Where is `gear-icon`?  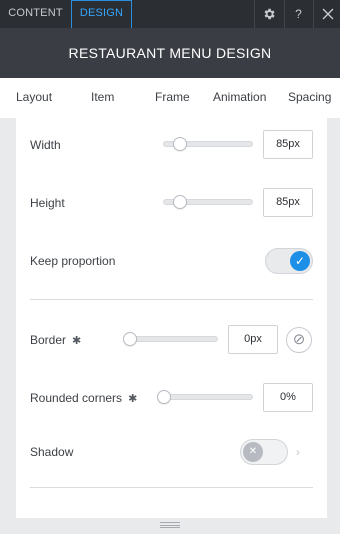
gear-icon is located at coordinates (269, 14).